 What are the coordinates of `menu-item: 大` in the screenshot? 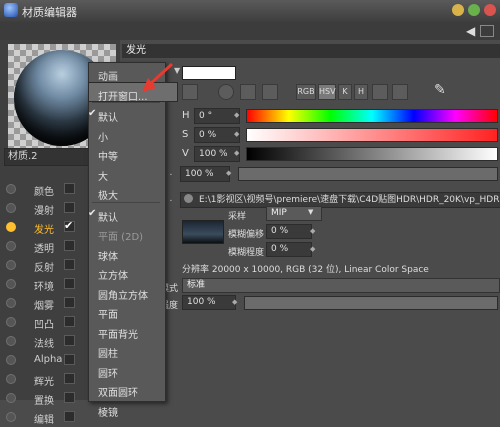 It's located at (126, 174).